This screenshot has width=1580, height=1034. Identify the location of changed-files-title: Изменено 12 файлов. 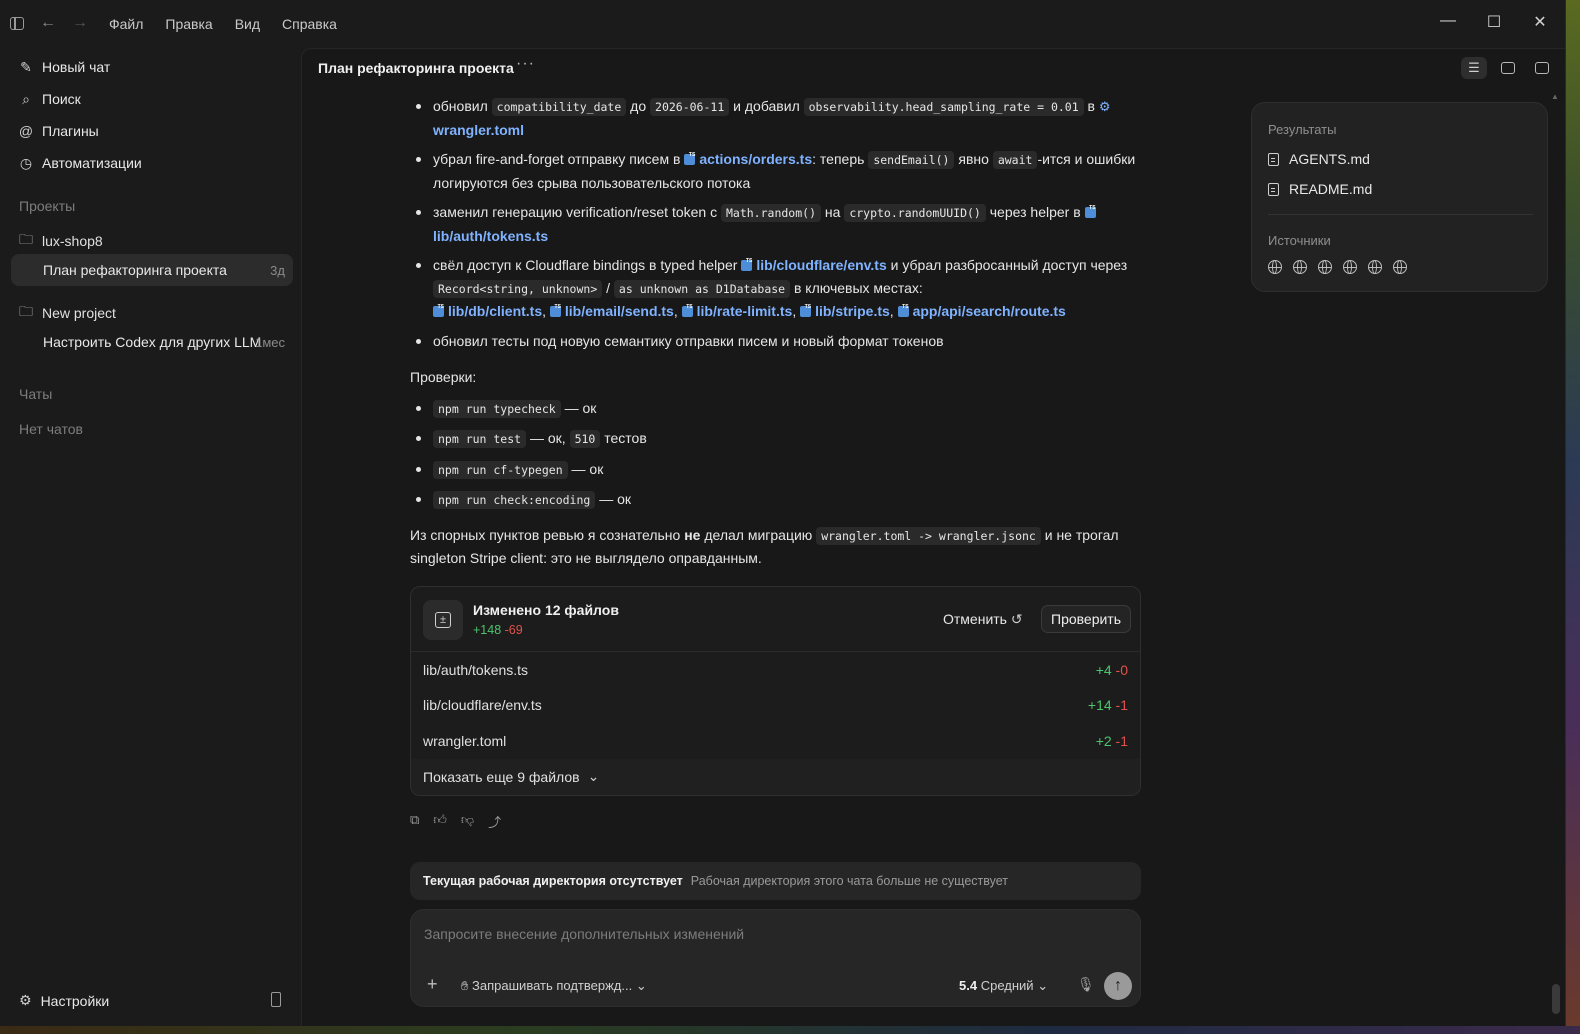
(546, 610).